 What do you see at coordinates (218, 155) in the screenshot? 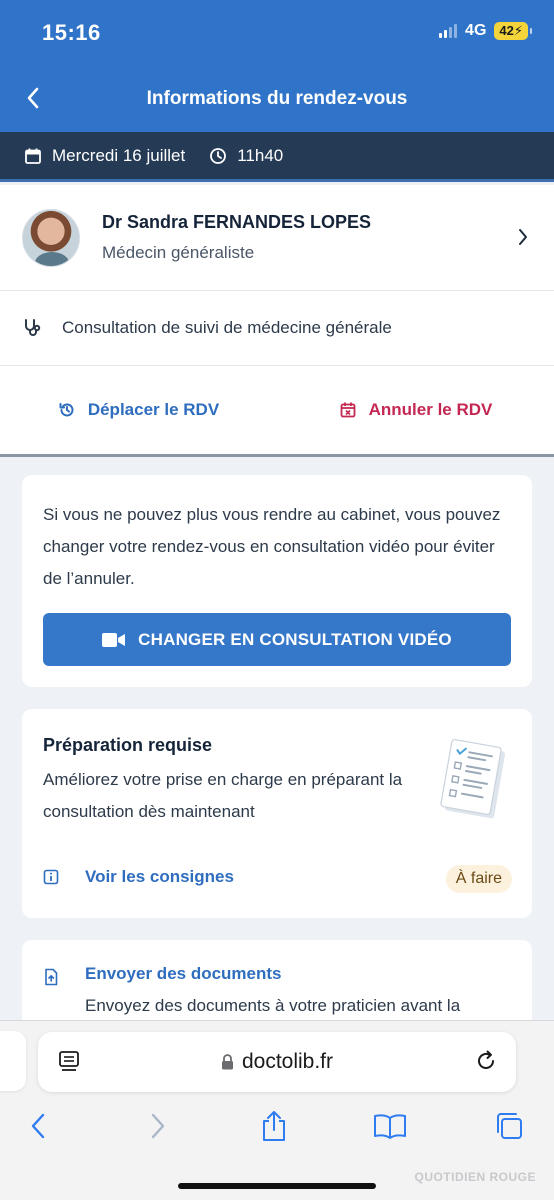
I see `clock-icon` at bounding box center [218, 155].